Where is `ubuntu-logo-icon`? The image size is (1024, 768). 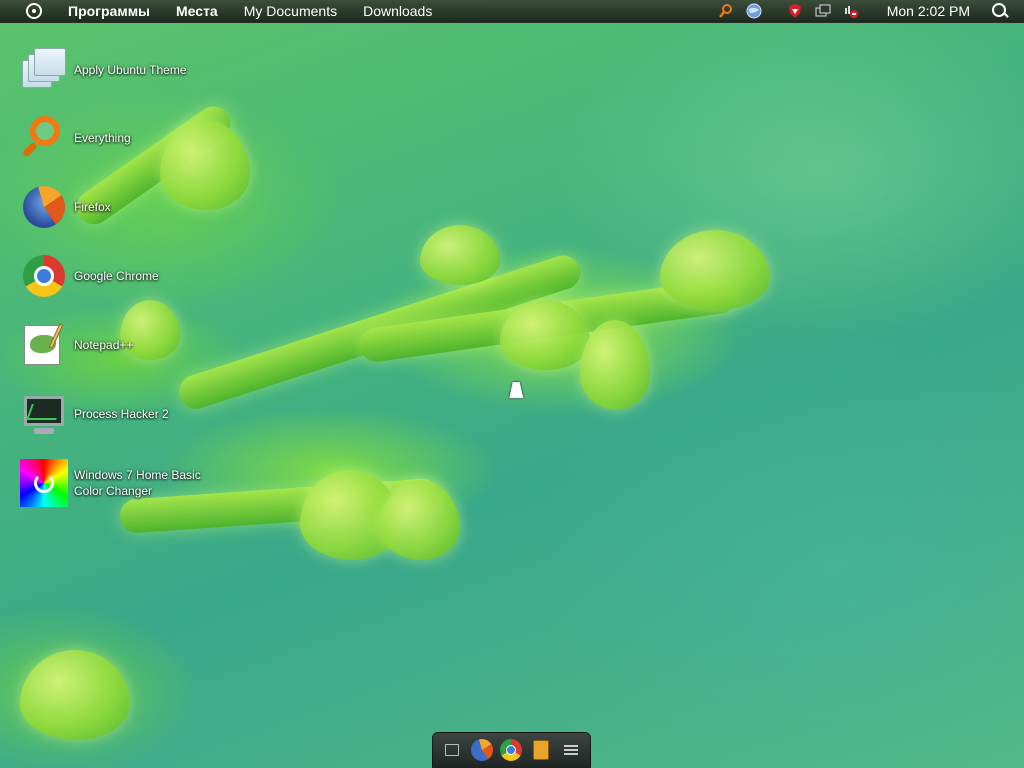
ubuntu-logo-icon is located at coordinates (34, 11).